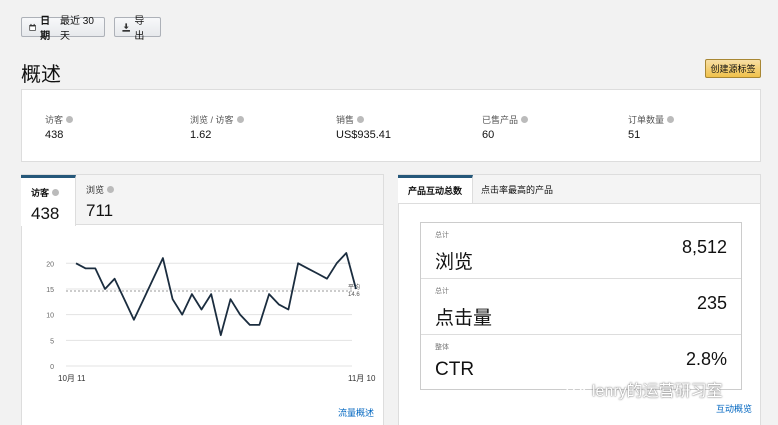 This screenshot has height=425, width=778. Describe the element at coordinates (95, 190) in the screenshot. I see `tab-label: 浏览` at that location.